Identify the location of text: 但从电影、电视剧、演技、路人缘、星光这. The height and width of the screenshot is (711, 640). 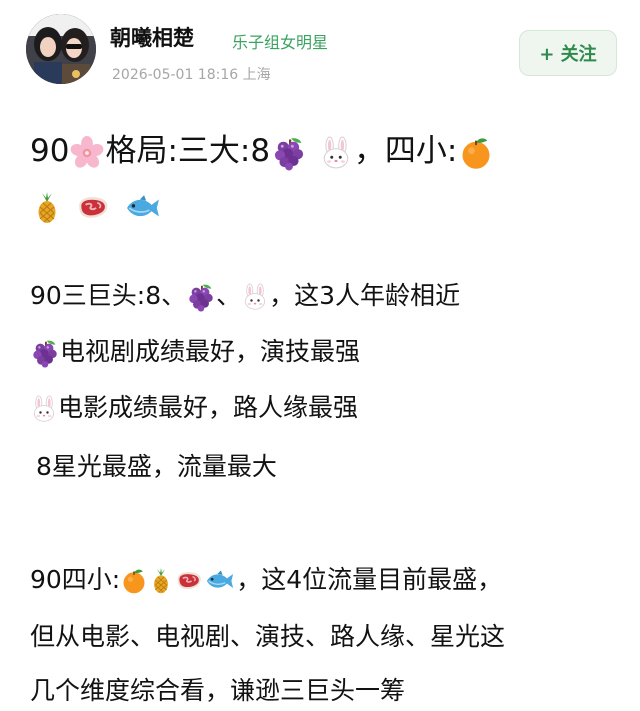
(268, 636).